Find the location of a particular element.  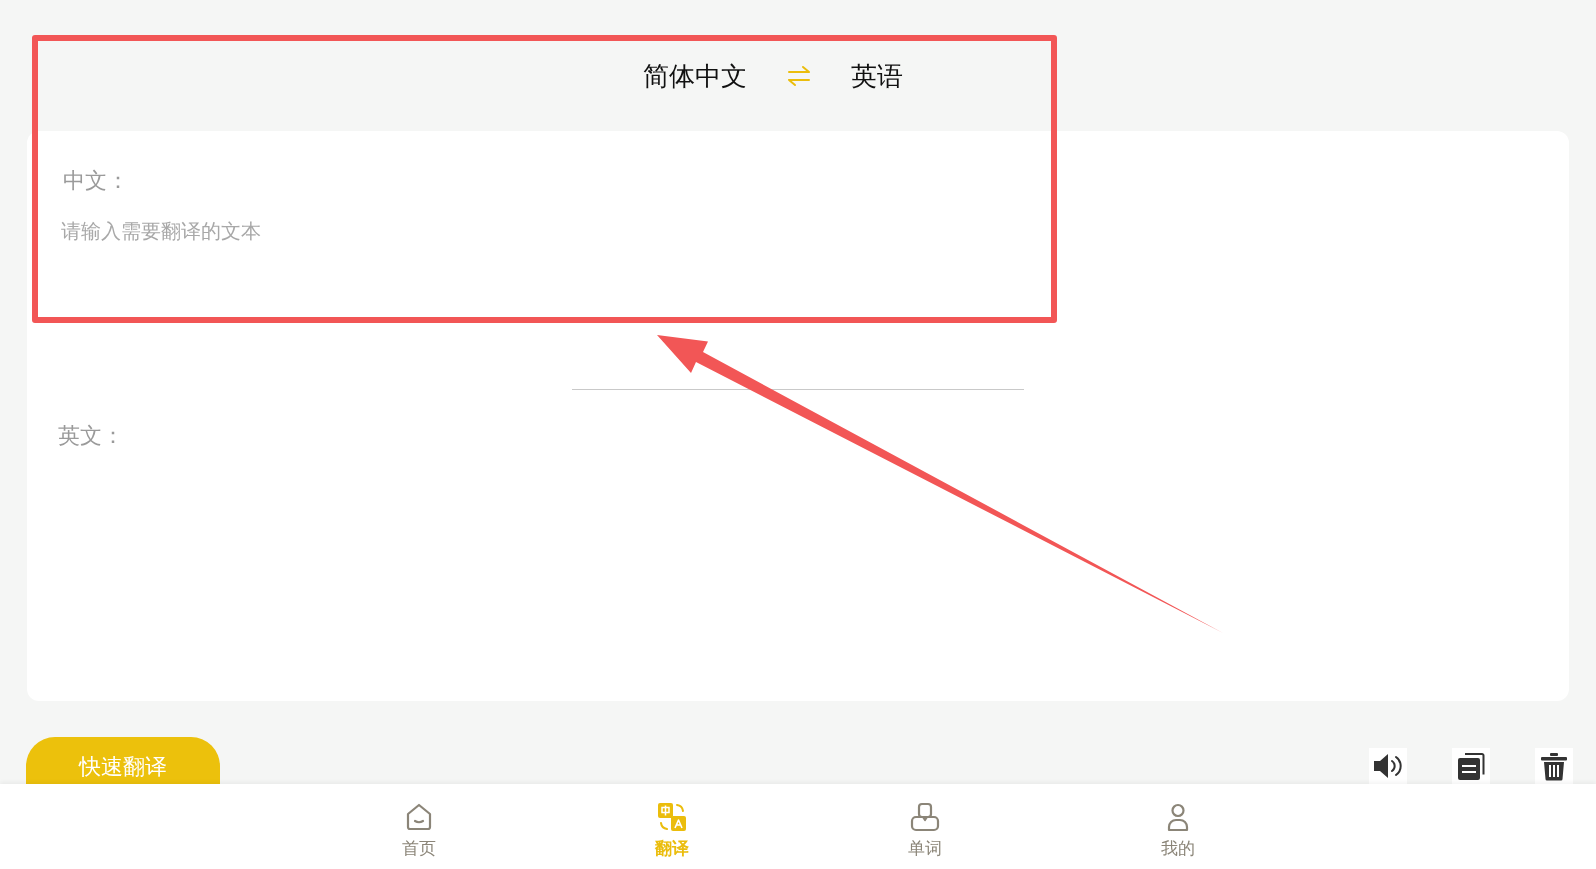

tab-bar-item: 单词 is located at coordinates (924, 826).